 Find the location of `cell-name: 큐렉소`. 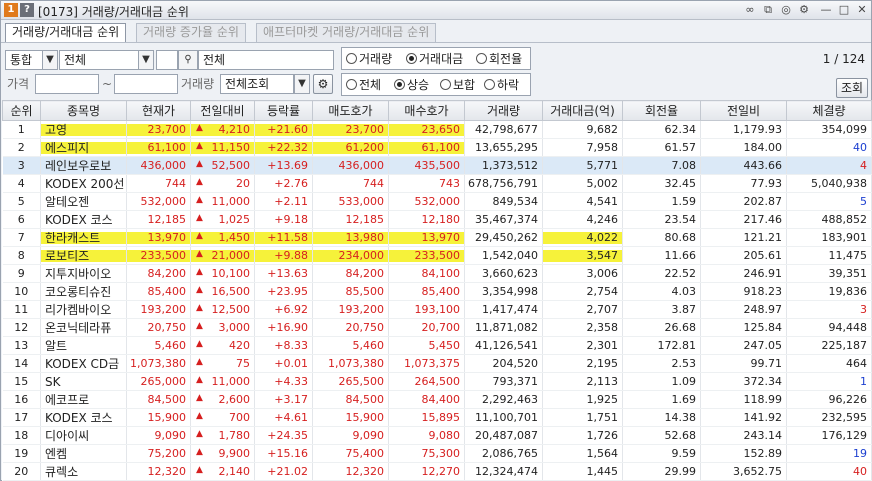

cell-name: 큐렉소 is located at coordinates (83, 471).